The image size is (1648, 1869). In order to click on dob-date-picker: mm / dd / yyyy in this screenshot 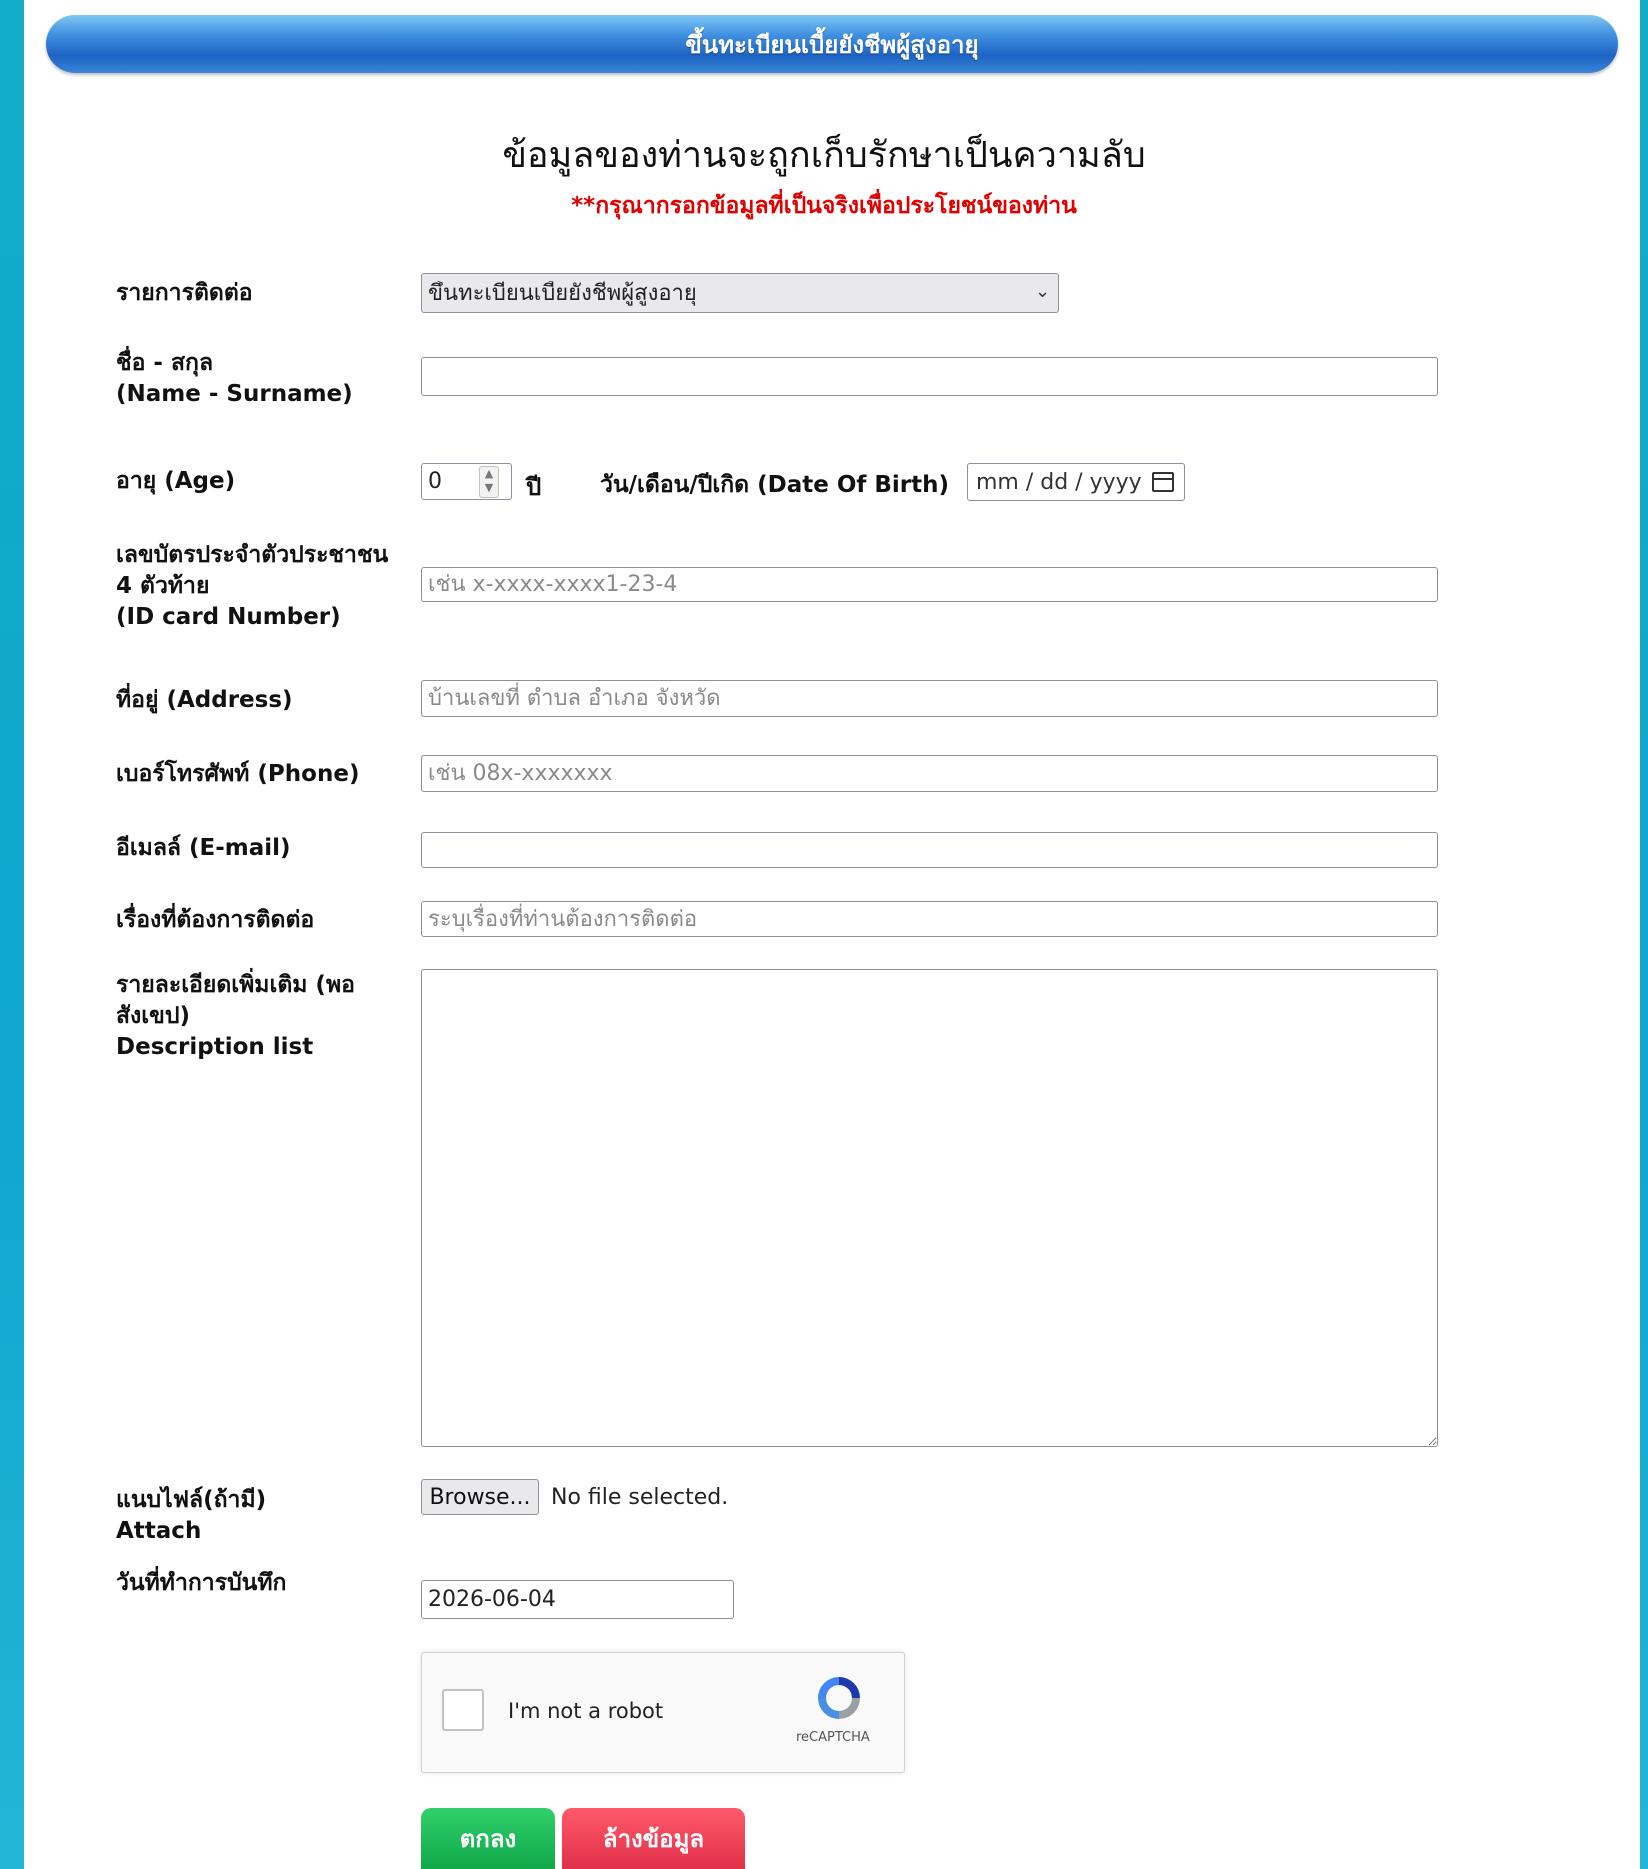, I will do `click(1076, 482)`.